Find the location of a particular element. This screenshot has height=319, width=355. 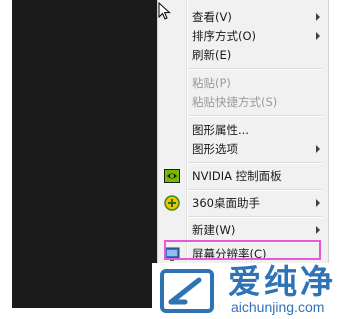

menu-item-sort-by: 排序方式(O) is located at coordinates (243, 36).